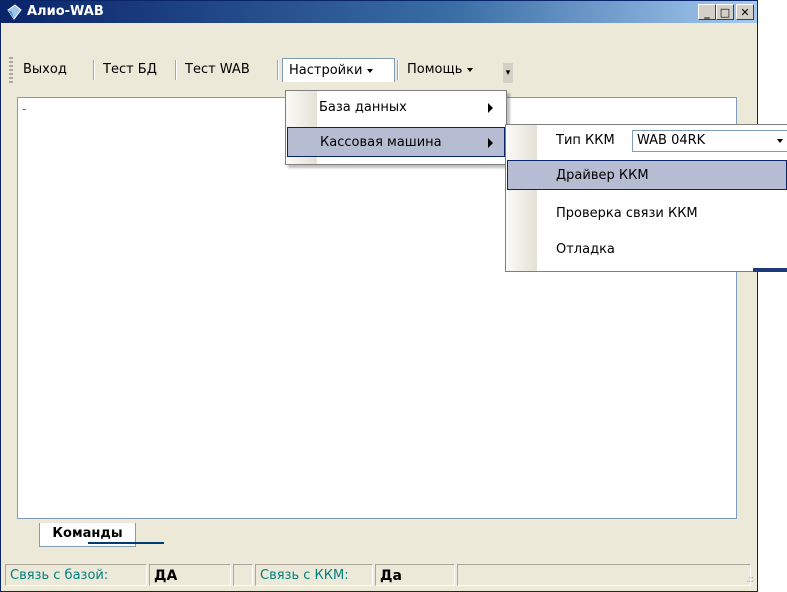 The height and width of the screenshot is (592, 787). I want to click on app-logo-icon, so click(14, 12).